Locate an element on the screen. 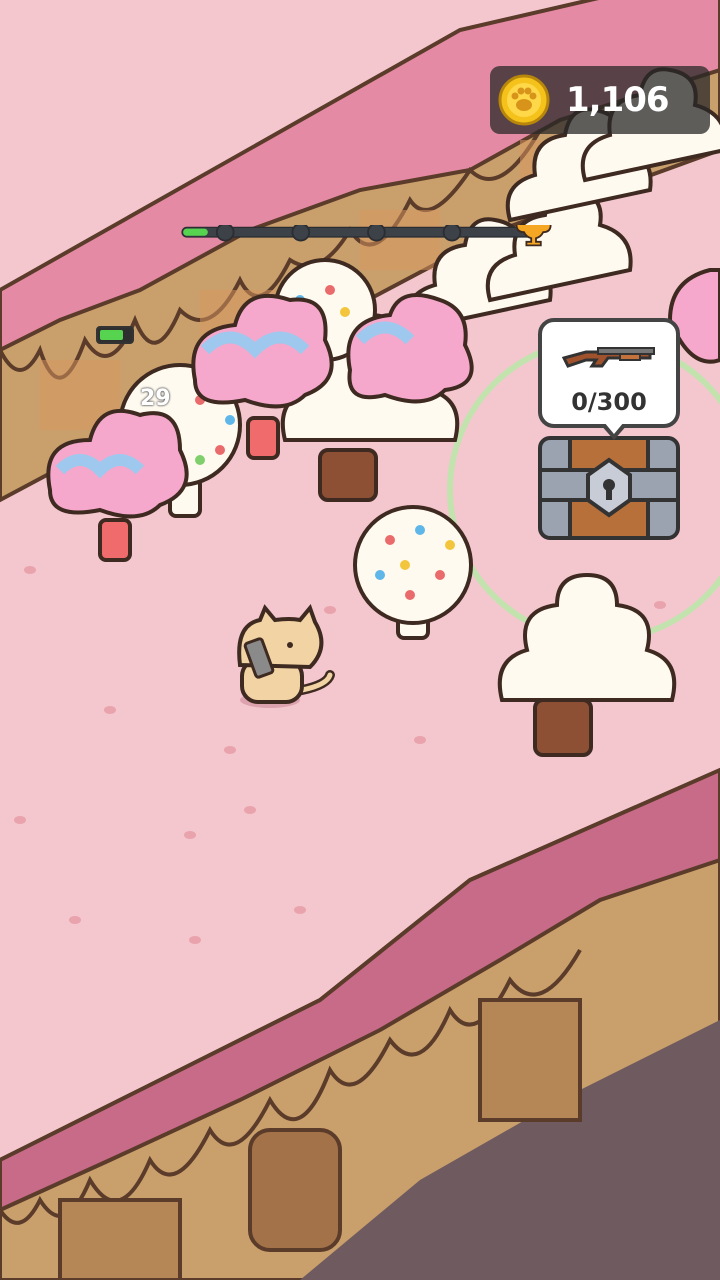  enemy-health-bar is located at coordinates (115, 335).